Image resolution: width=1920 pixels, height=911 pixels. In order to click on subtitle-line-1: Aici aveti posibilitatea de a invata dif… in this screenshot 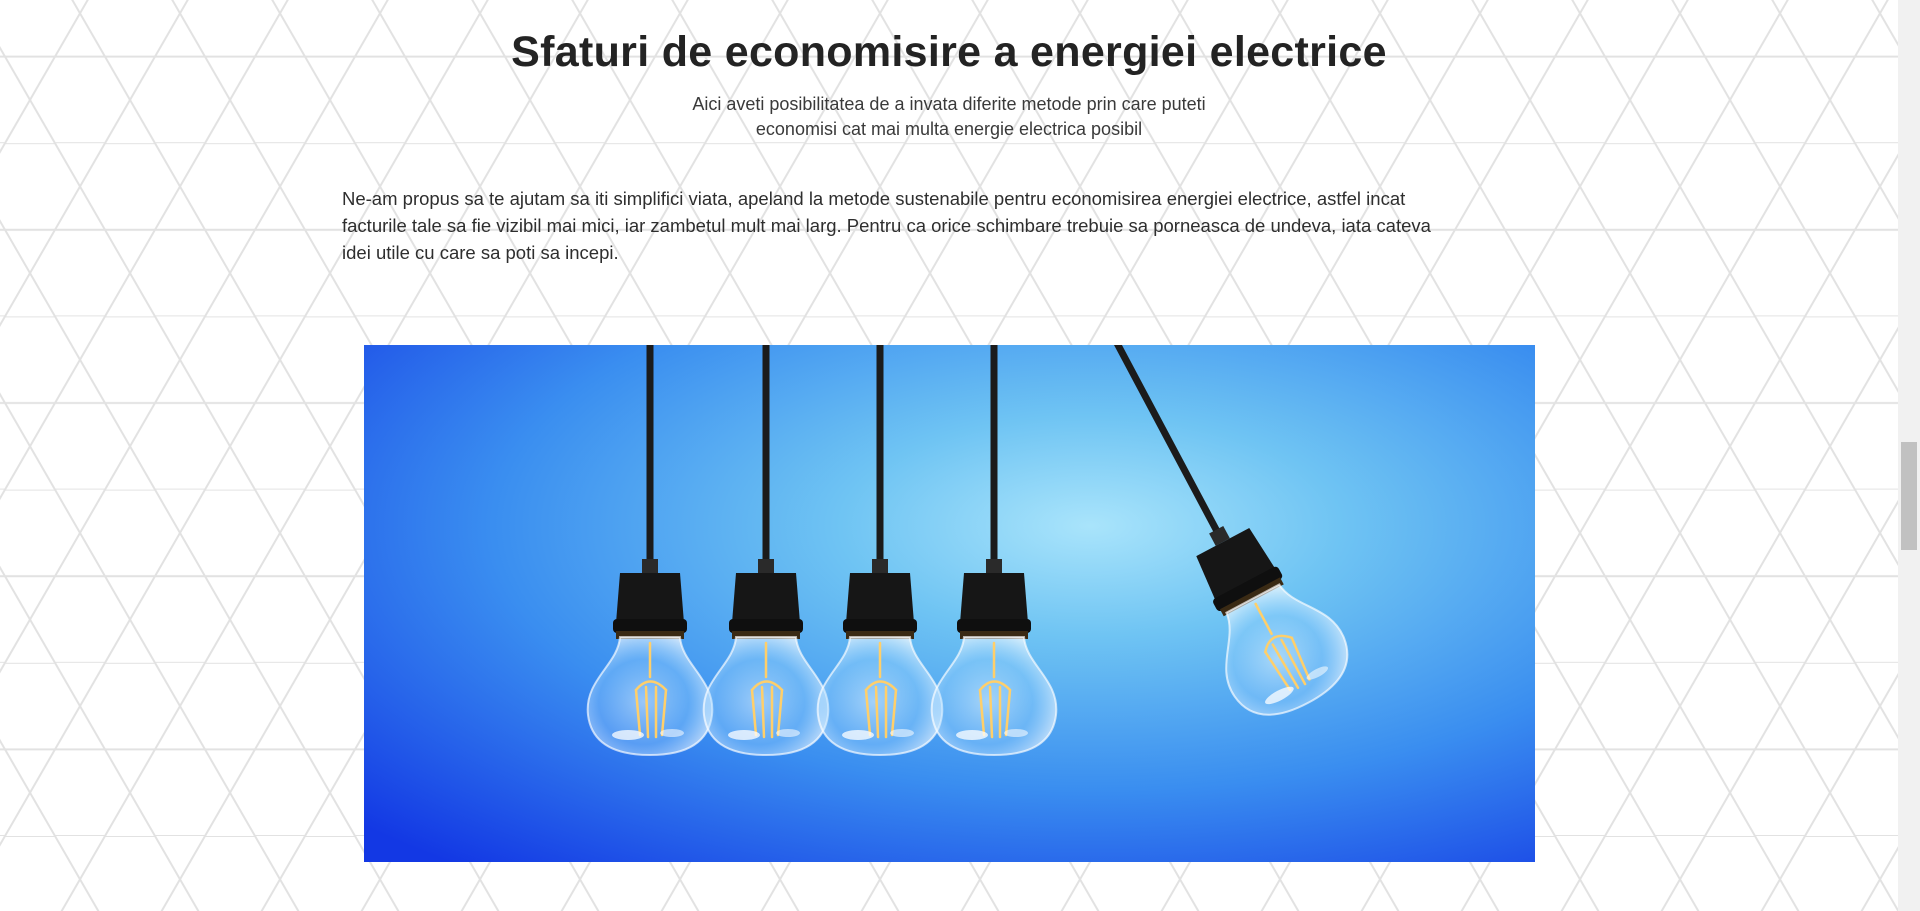, I will do `click(949, 104)`.